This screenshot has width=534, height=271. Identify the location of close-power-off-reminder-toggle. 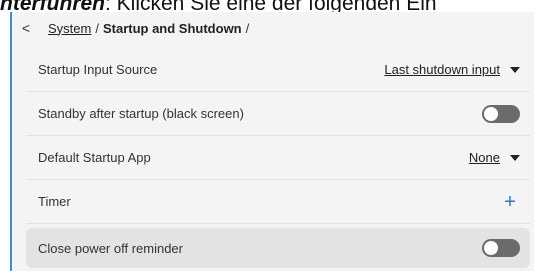
(501, 248).